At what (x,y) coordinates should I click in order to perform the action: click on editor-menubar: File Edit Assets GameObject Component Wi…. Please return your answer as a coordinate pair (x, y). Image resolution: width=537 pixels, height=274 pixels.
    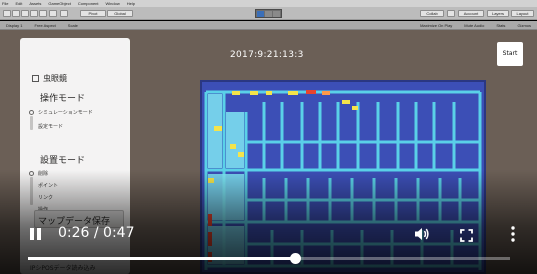
    Looking at the image, I should click on (268, 3).